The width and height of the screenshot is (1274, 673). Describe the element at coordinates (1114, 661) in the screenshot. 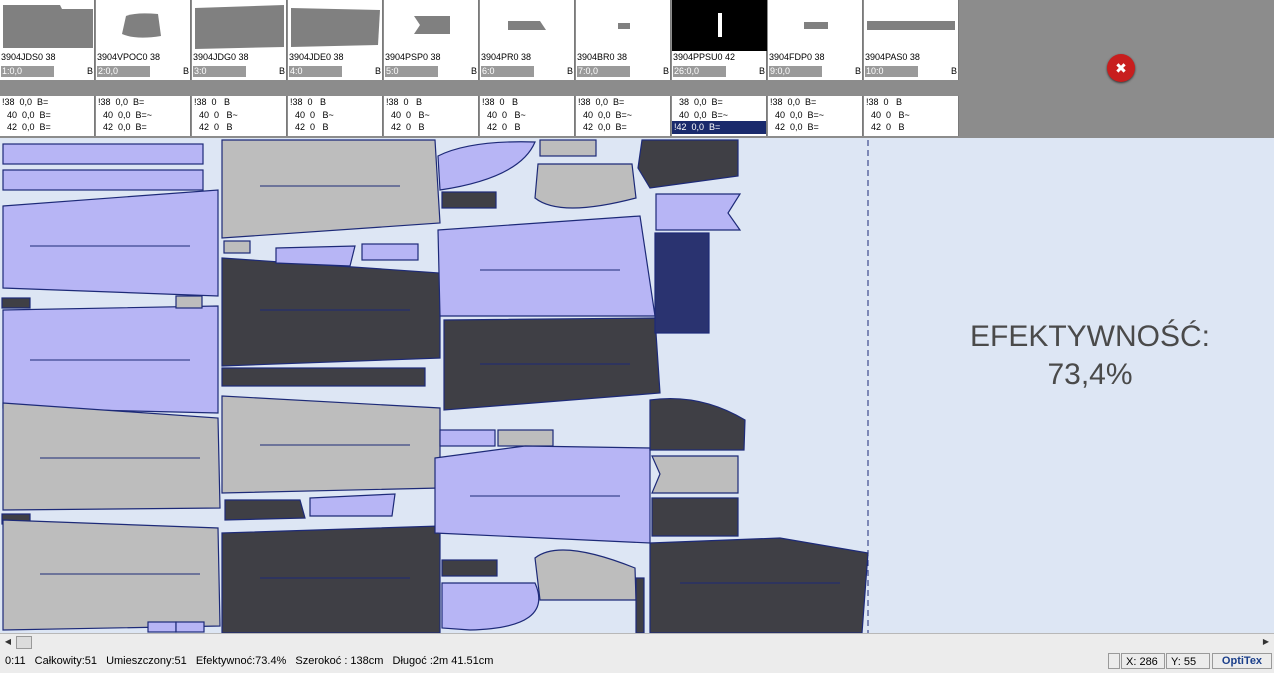

I see `status-spacer` at that location.